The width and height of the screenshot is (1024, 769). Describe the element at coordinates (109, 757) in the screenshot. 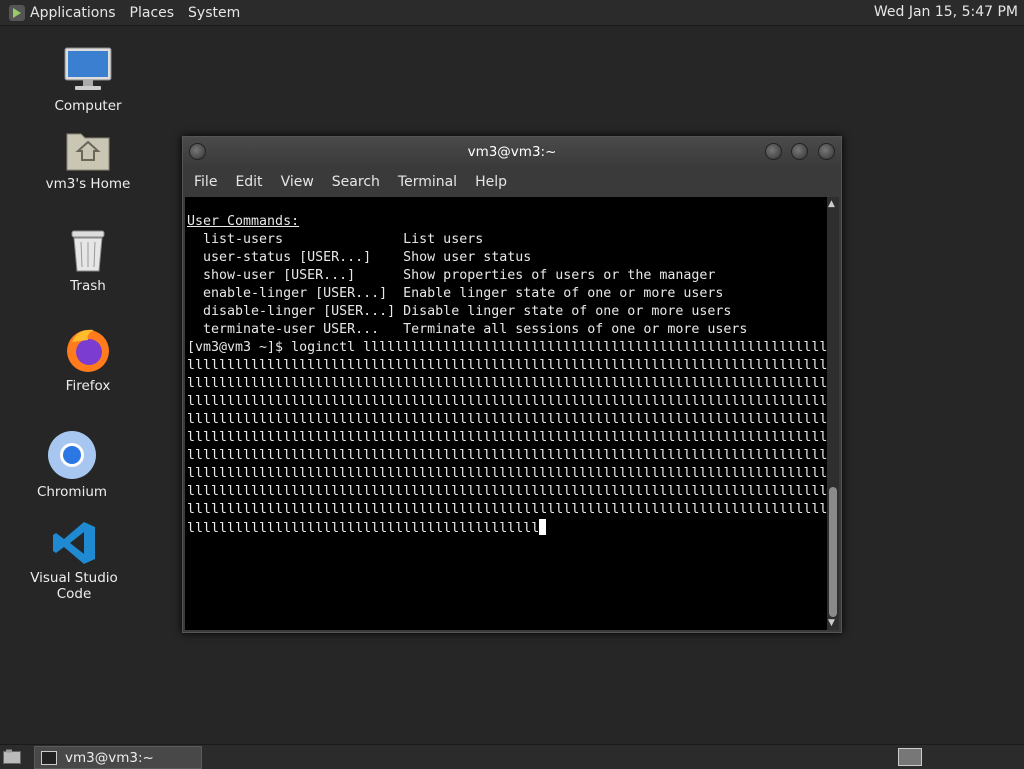

I see `taskbar-button-label: vm3@vm3:~` at that location.